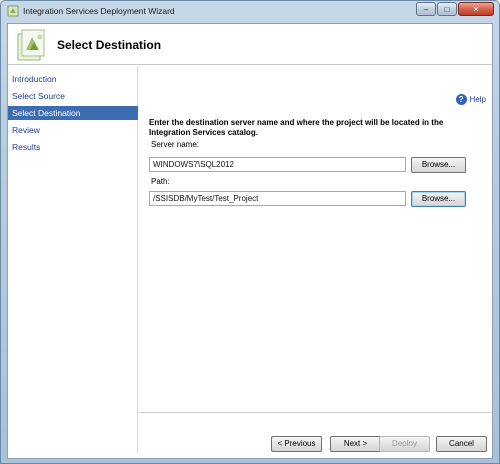 This screenshot has height=464, width=500. Describe the element at coordinates (160, 181) in the screenshot. I see `path-label: Path:` at that location.